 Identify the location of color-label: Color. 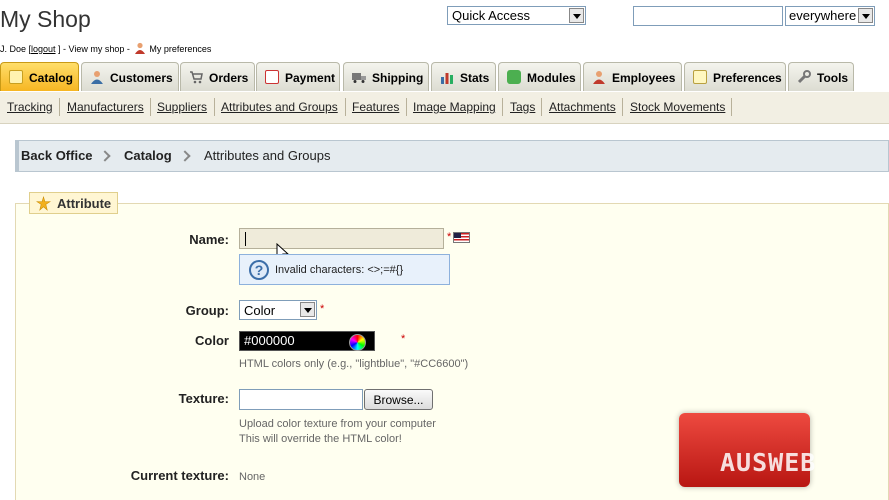
(212, 340).